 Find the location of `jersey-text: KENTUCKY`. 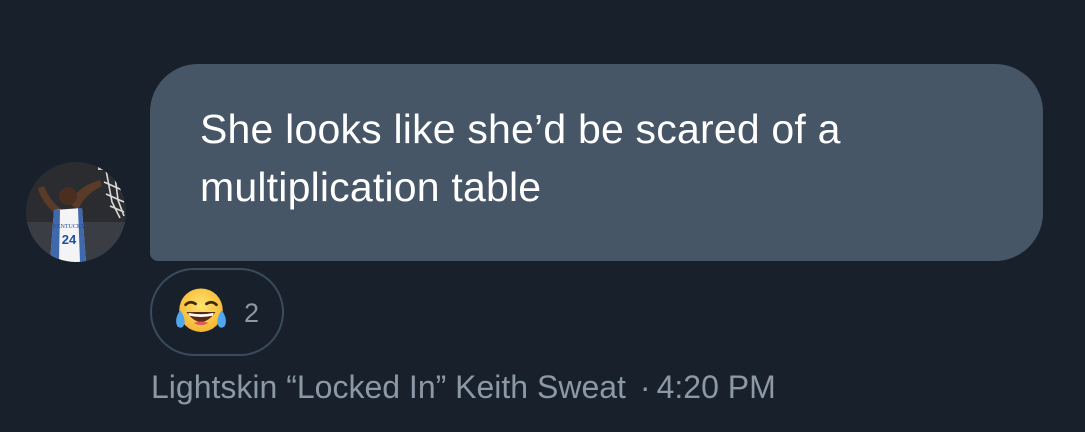

jersey-text: KENTUCKY is located at coordinates (70, 227).